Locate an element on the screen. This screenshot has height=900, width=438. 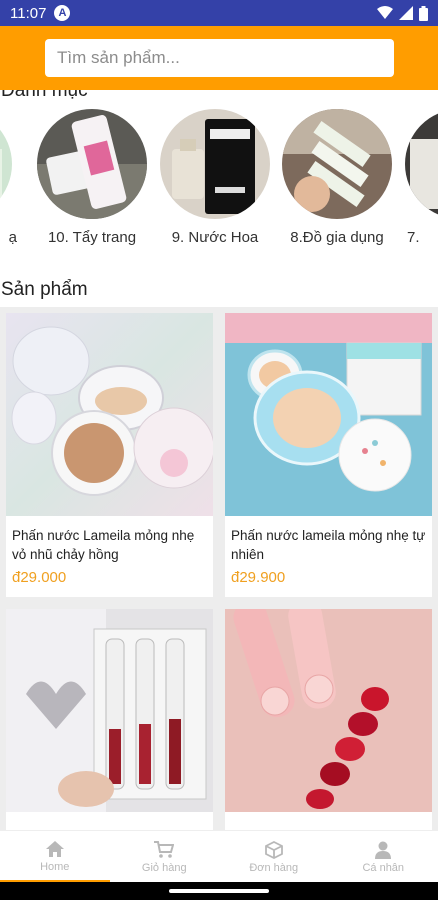
app-notification-icon: A is located at coordinates (62, 13).